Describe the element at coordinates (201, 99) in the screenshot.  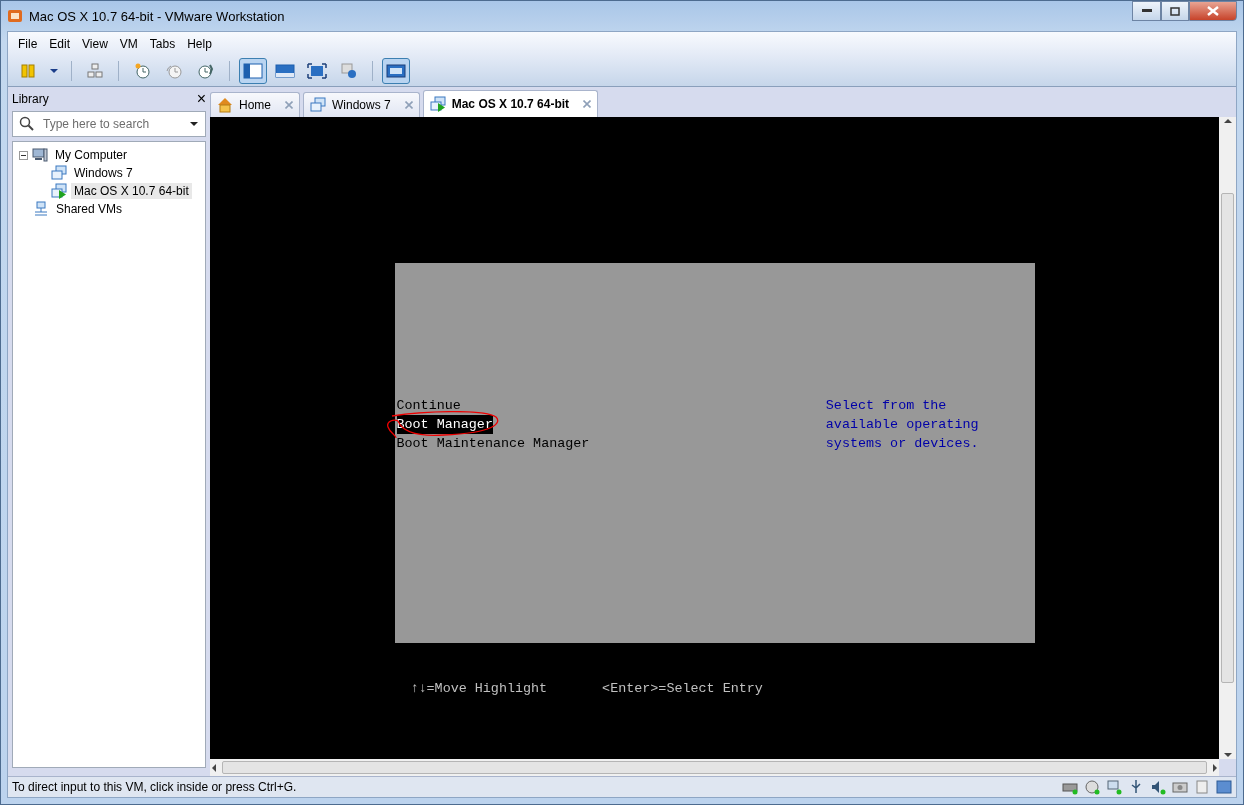
I see `close-button: ×` at that location.